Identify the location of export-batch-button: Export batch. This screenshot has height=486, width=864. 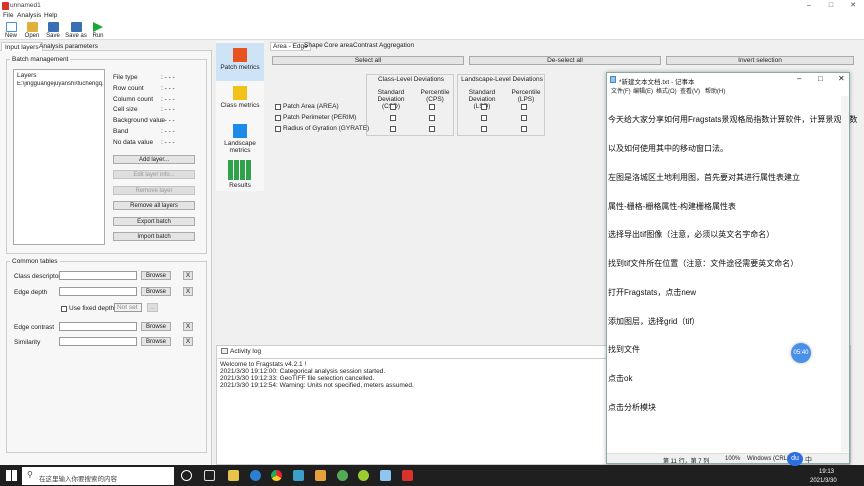
(154, 221).